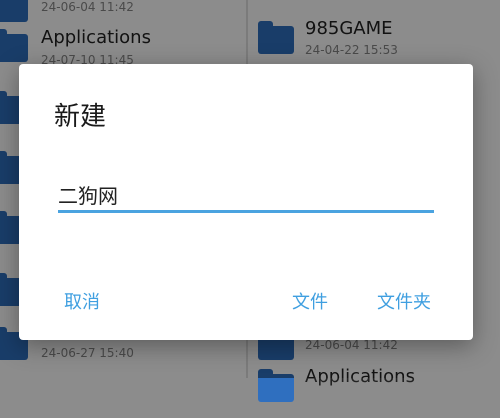  What do you see at coordinates (246, 194) in the screenshot?
I see `name-input` at bounding box center [246, 194].